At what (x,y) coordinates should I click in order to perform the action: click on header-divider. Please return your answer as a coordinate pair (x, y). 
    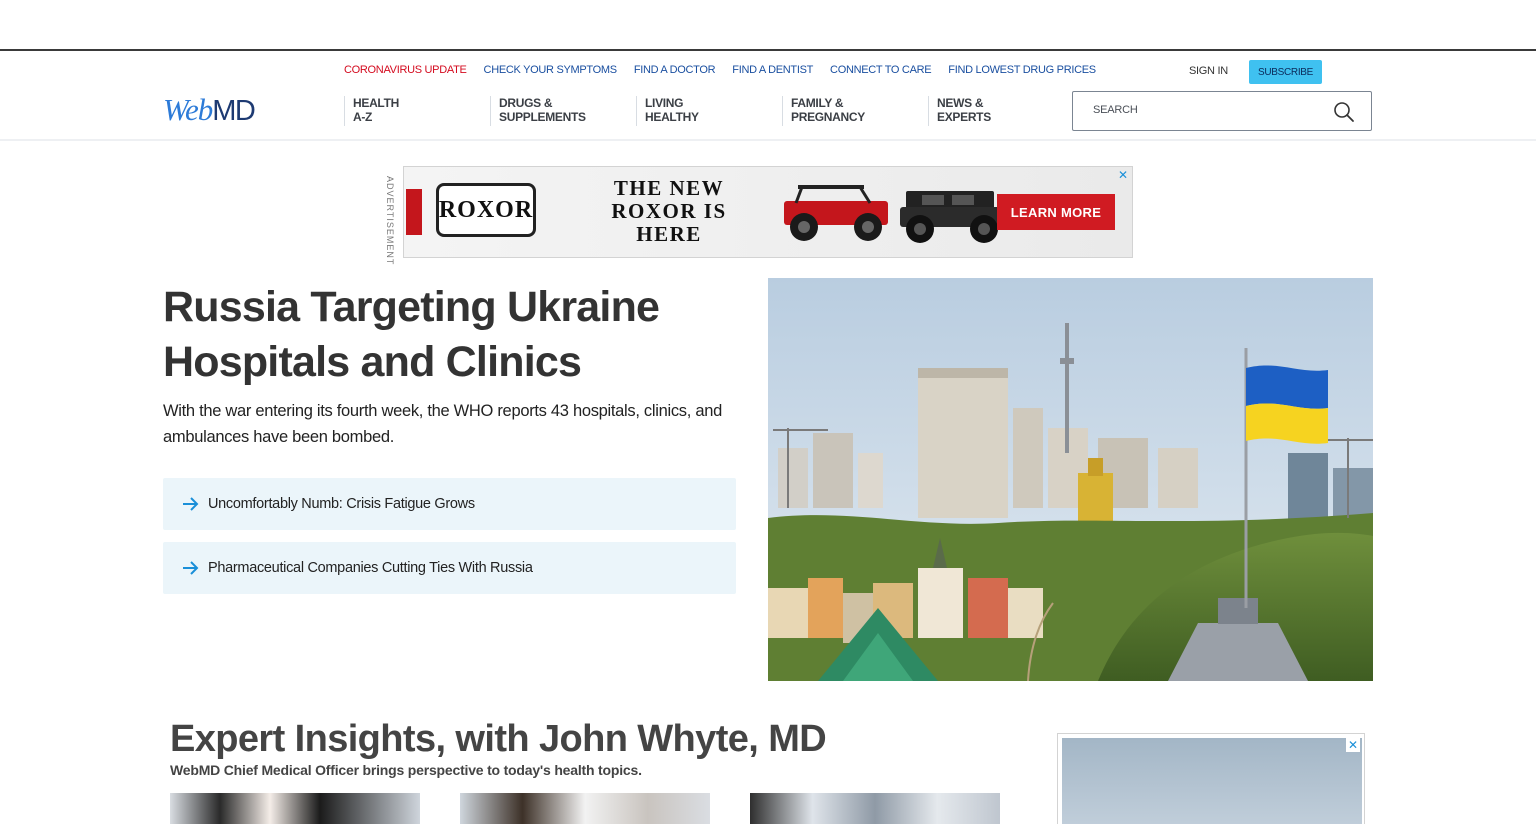
    Looking at the image, I should click on (768, 140).